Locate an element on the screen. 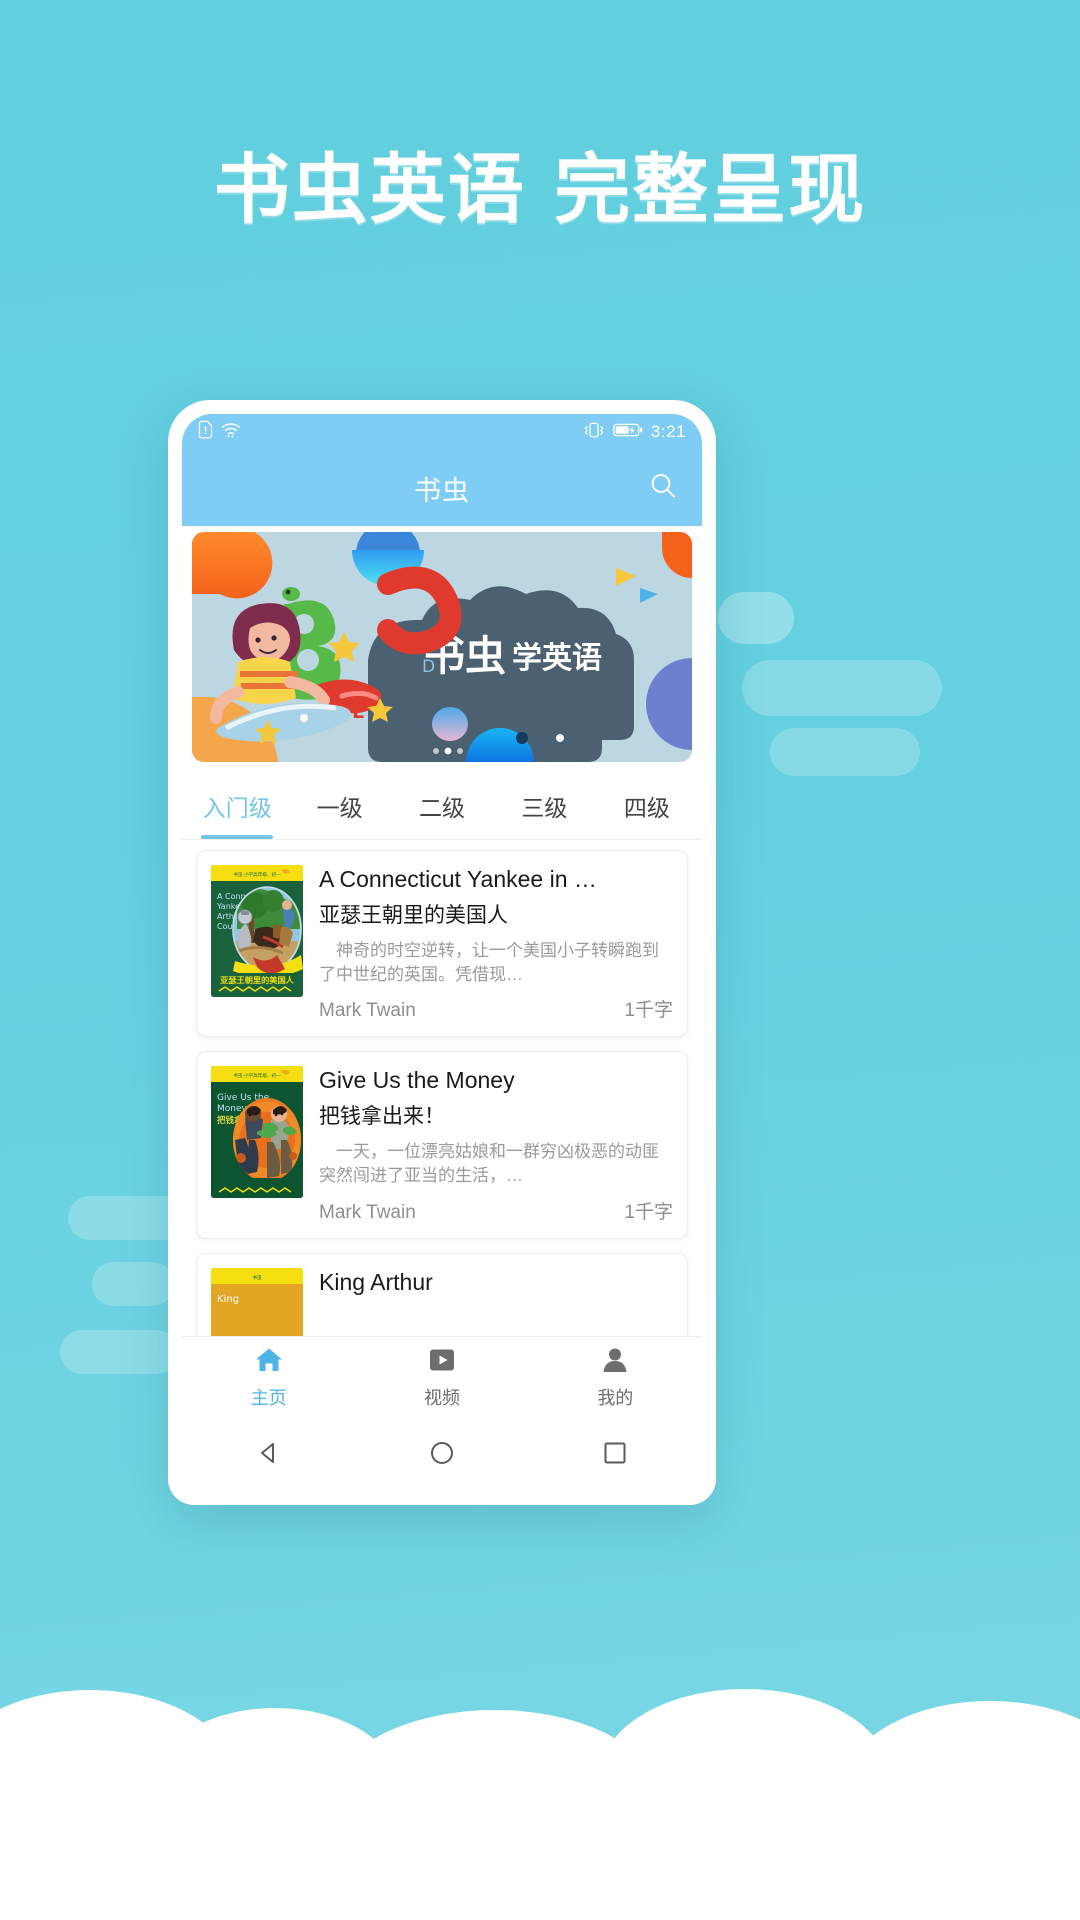 This screenshot has height=1920, width=1080. tab-level-3: 三级 is located at coordinates (544, 814).